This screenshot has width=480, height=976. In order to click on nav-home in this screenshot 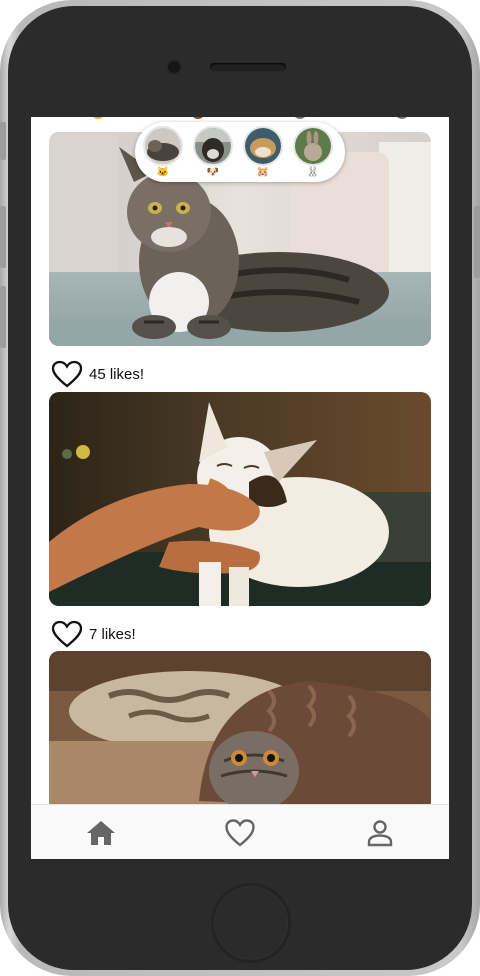, I will do `click(101, 833)`.